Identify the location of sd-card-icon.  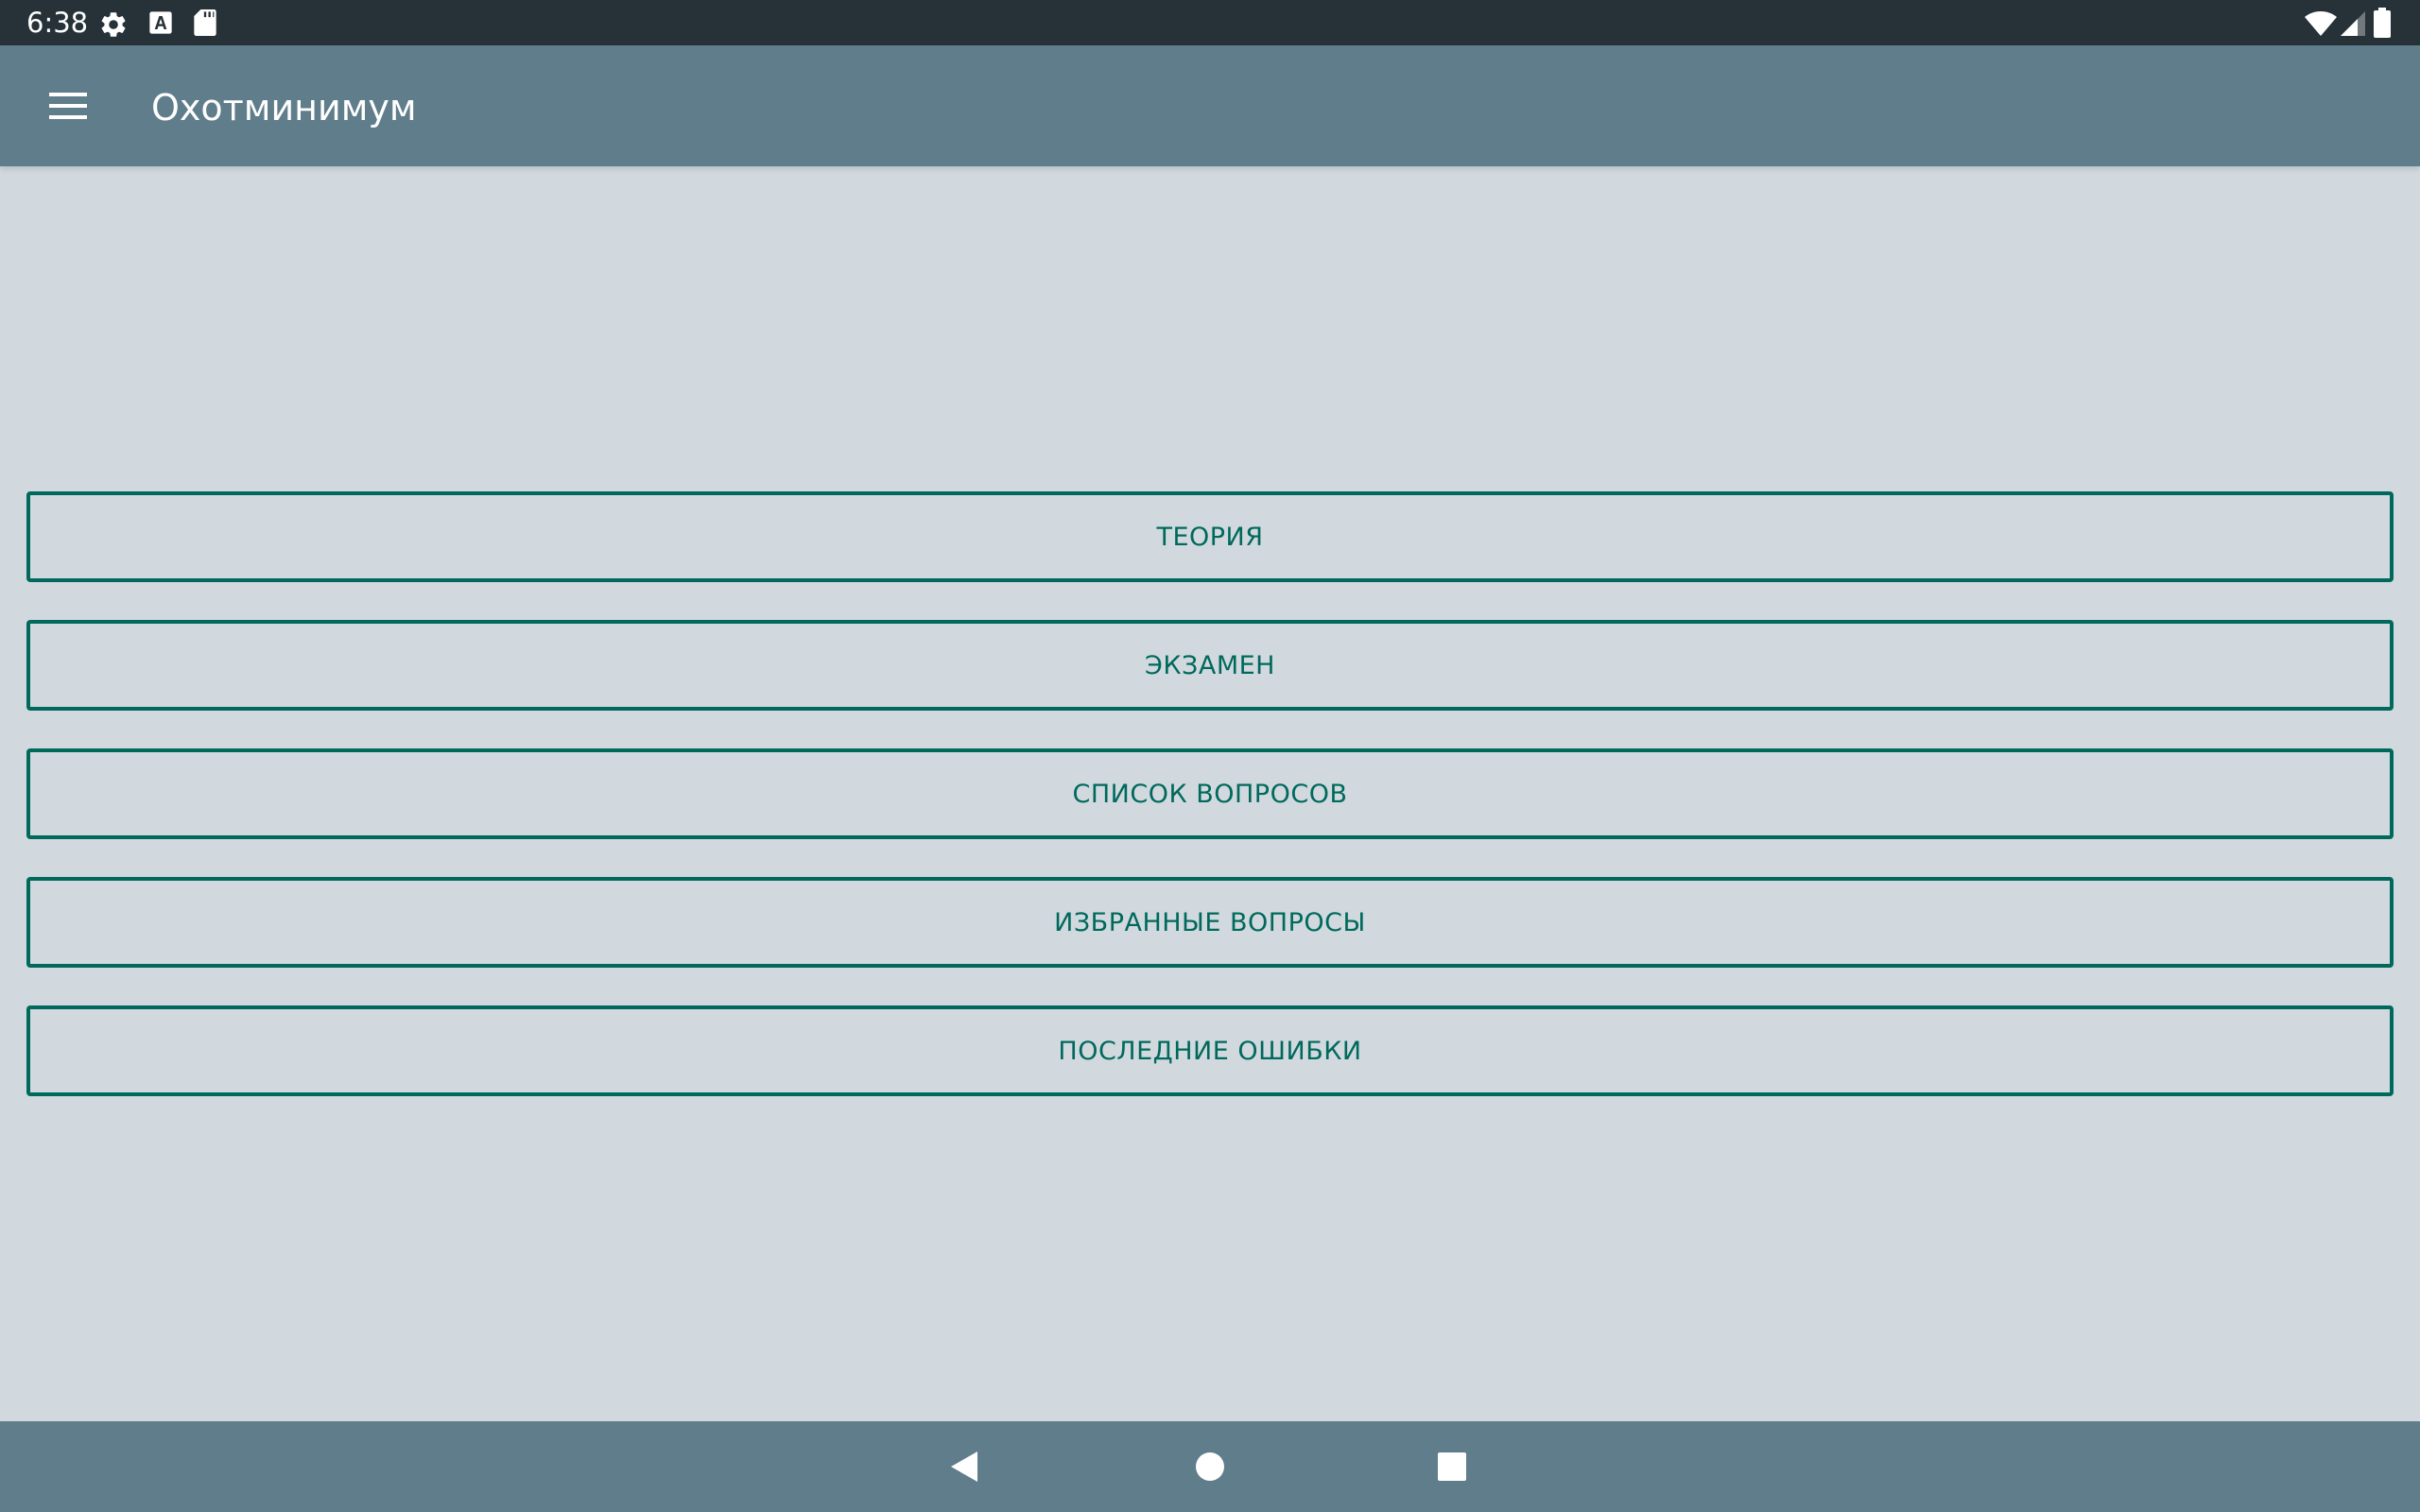
(205, 22).